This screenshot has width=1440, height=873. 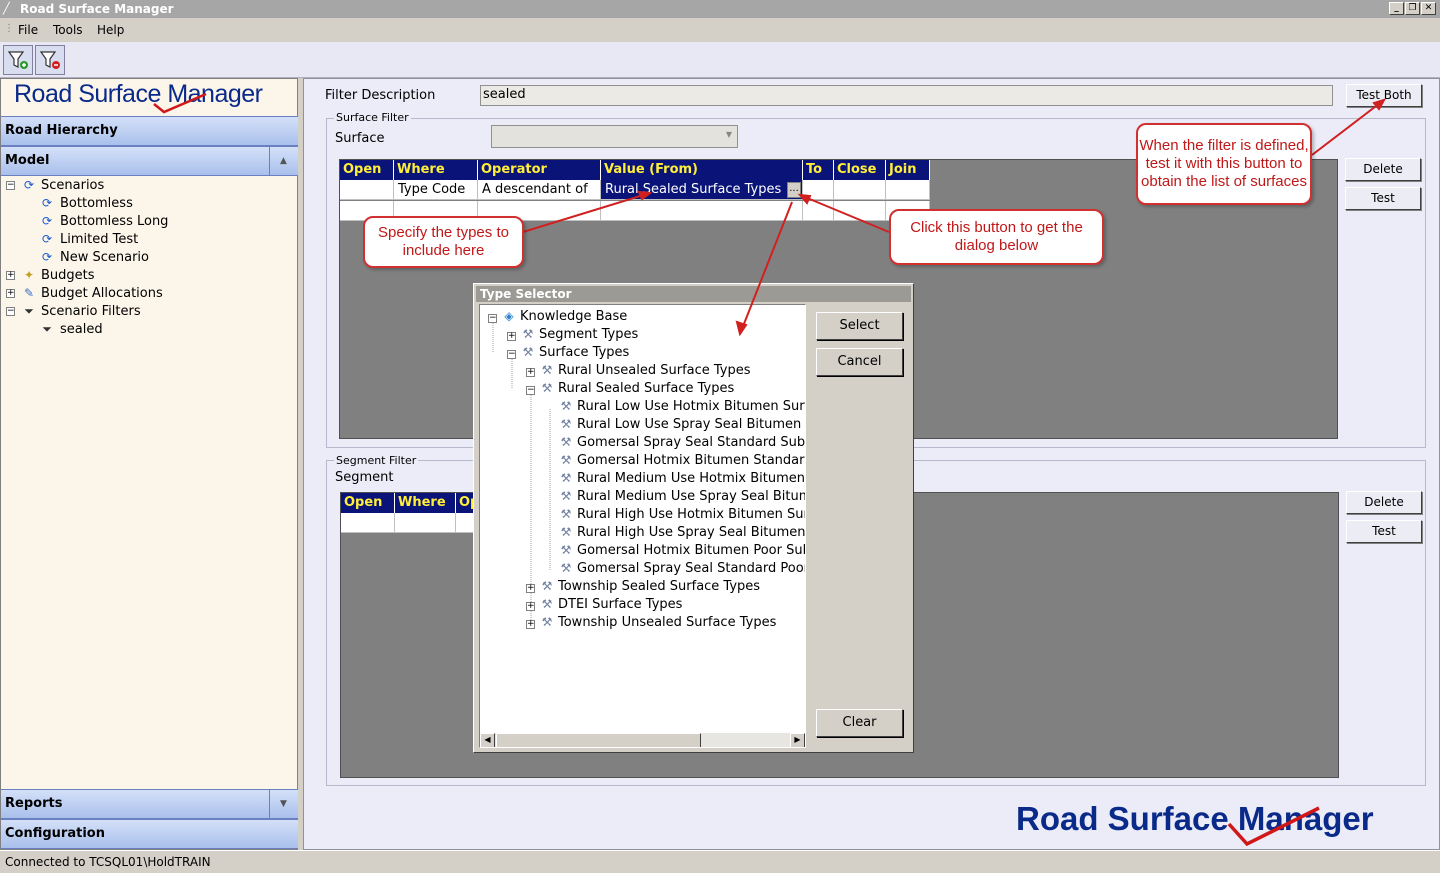 What do you see at coordinates (691, 424) in the screenshot?
I see `tree-item: Rural Low Use Spray Seal Bitumen Su` at bounding box center [691, 424].